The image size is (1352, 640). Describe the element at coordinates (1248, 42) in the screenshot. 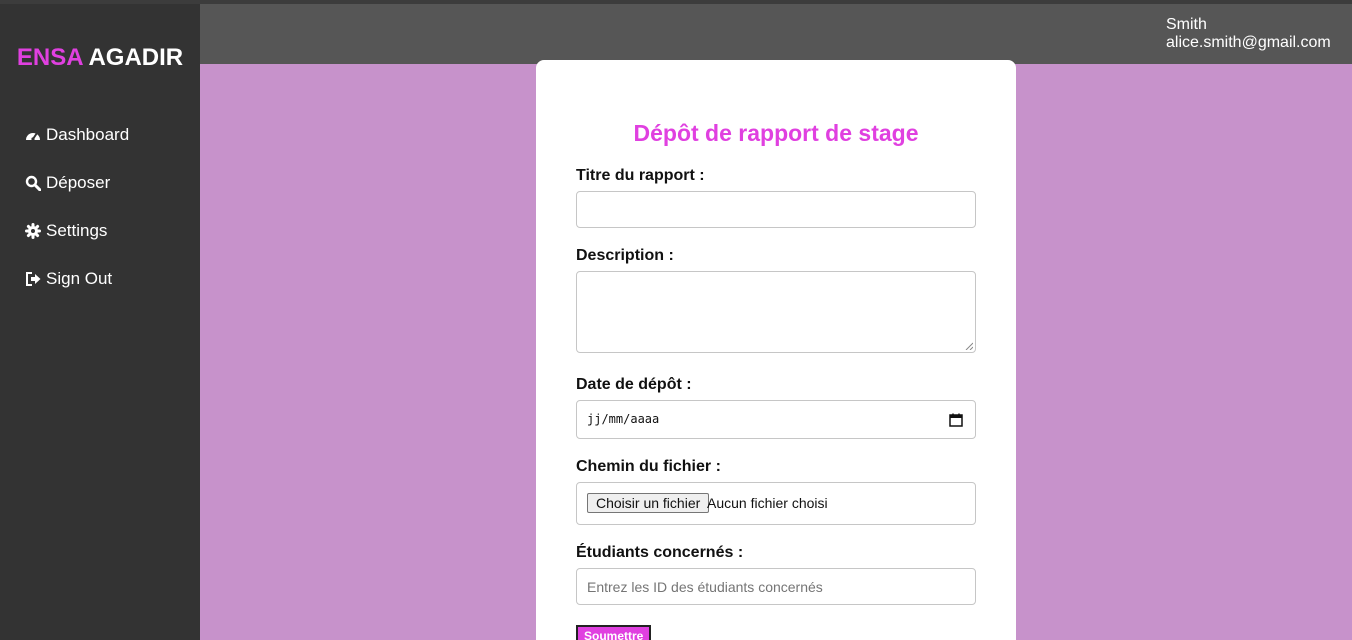

I see `user-email: alice.smith@gmail.com` at that location.